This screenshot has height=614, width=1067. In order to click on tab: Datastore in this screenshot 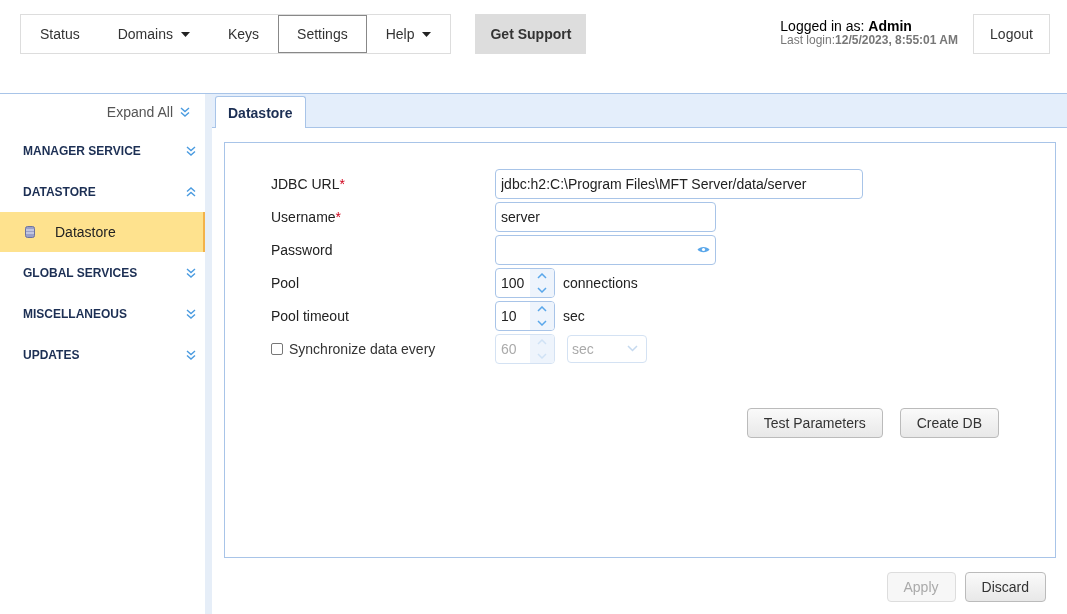, I will do `click(260, 112)`.